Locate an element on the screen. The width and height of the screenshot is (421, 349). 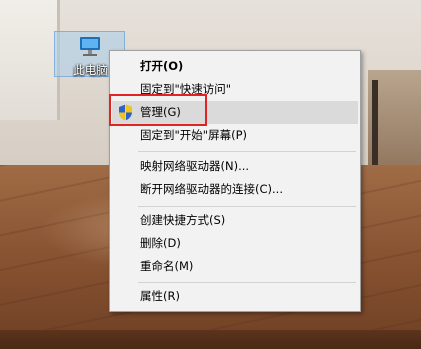
menu-item-label: 创建快捷方式(S) is located at coordinates (183, 220).